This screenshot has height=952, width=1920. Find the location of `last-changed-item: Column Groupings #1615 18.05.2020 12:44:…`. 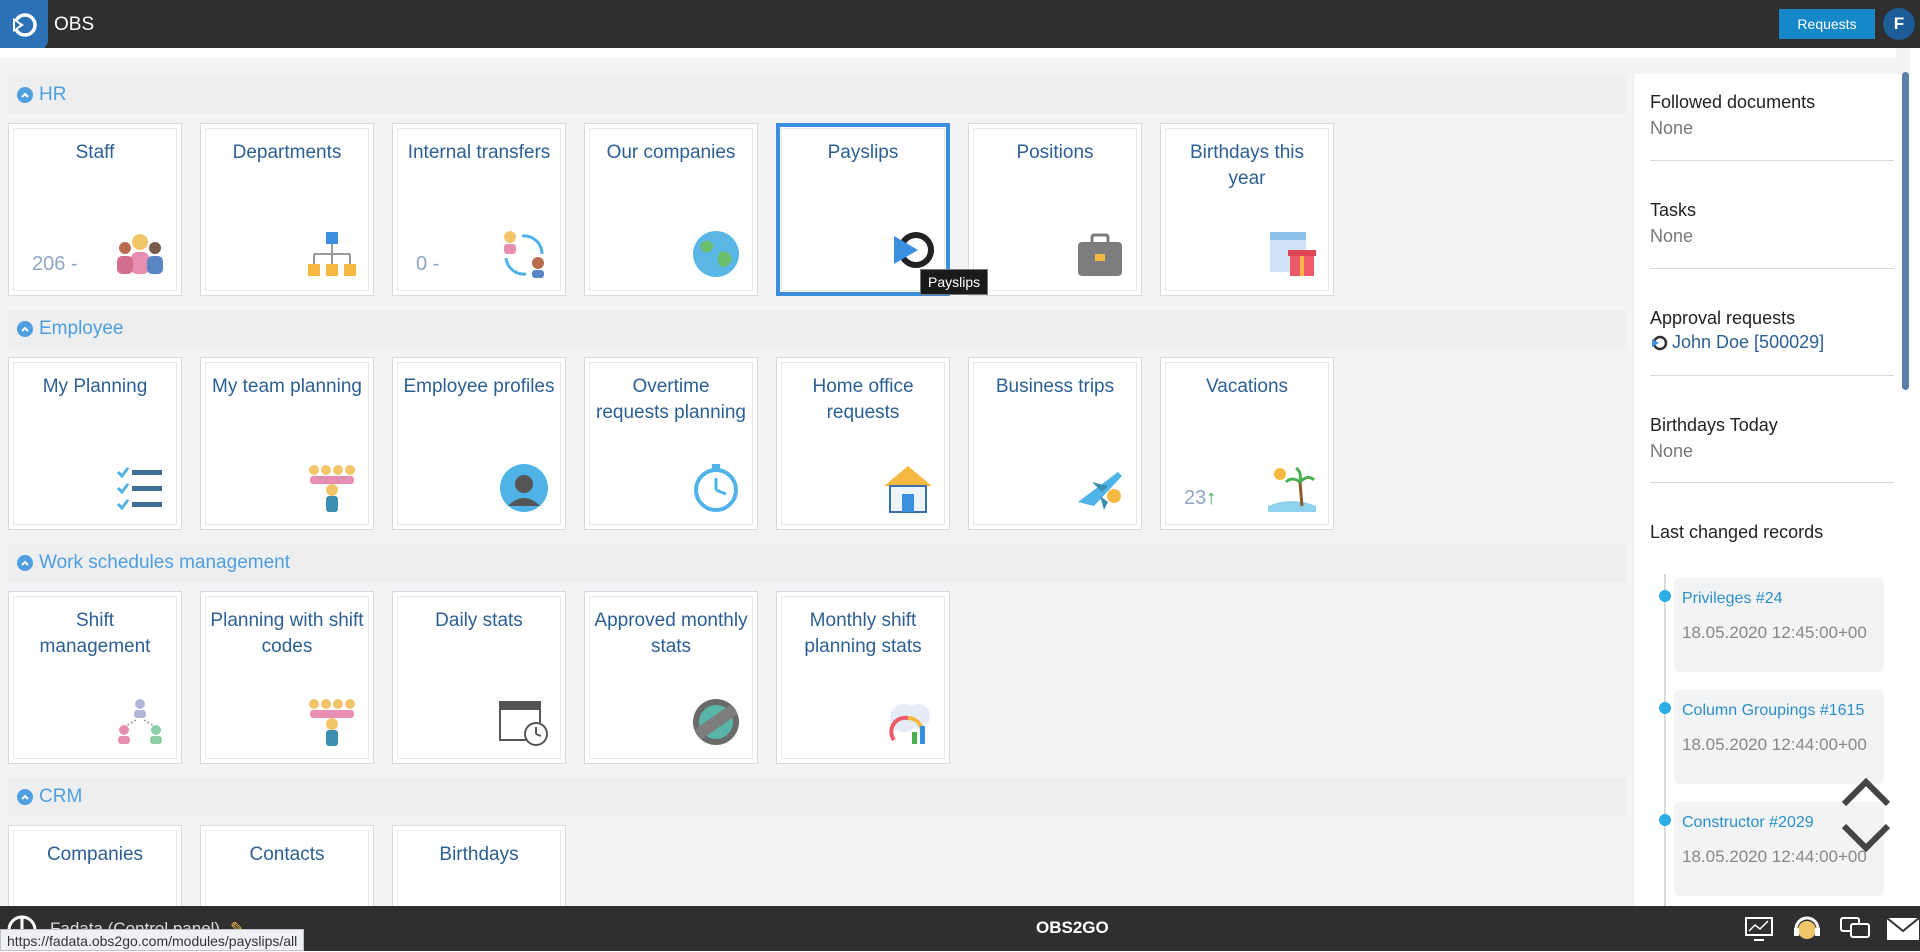

last-changed-item: Column Groupings #1615 18.05.2020 12:44:… is located at coordinates (1779, 737).